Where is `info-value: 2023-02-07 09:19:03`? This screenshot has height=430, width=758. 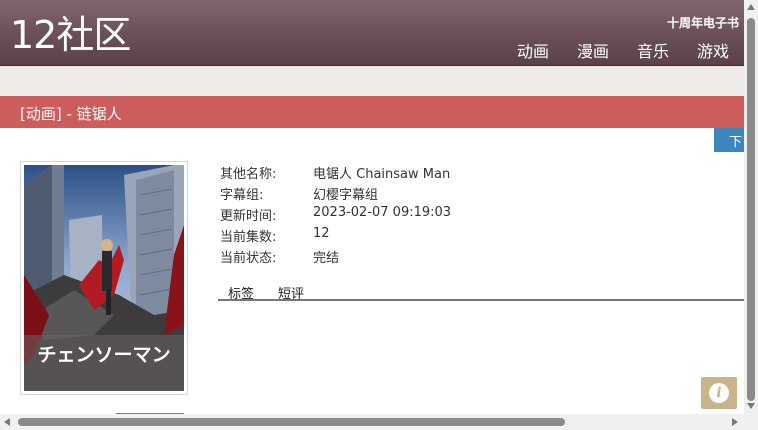
info-value: 2023-02-07 09:19:03 is located at coordinates (382, 212).